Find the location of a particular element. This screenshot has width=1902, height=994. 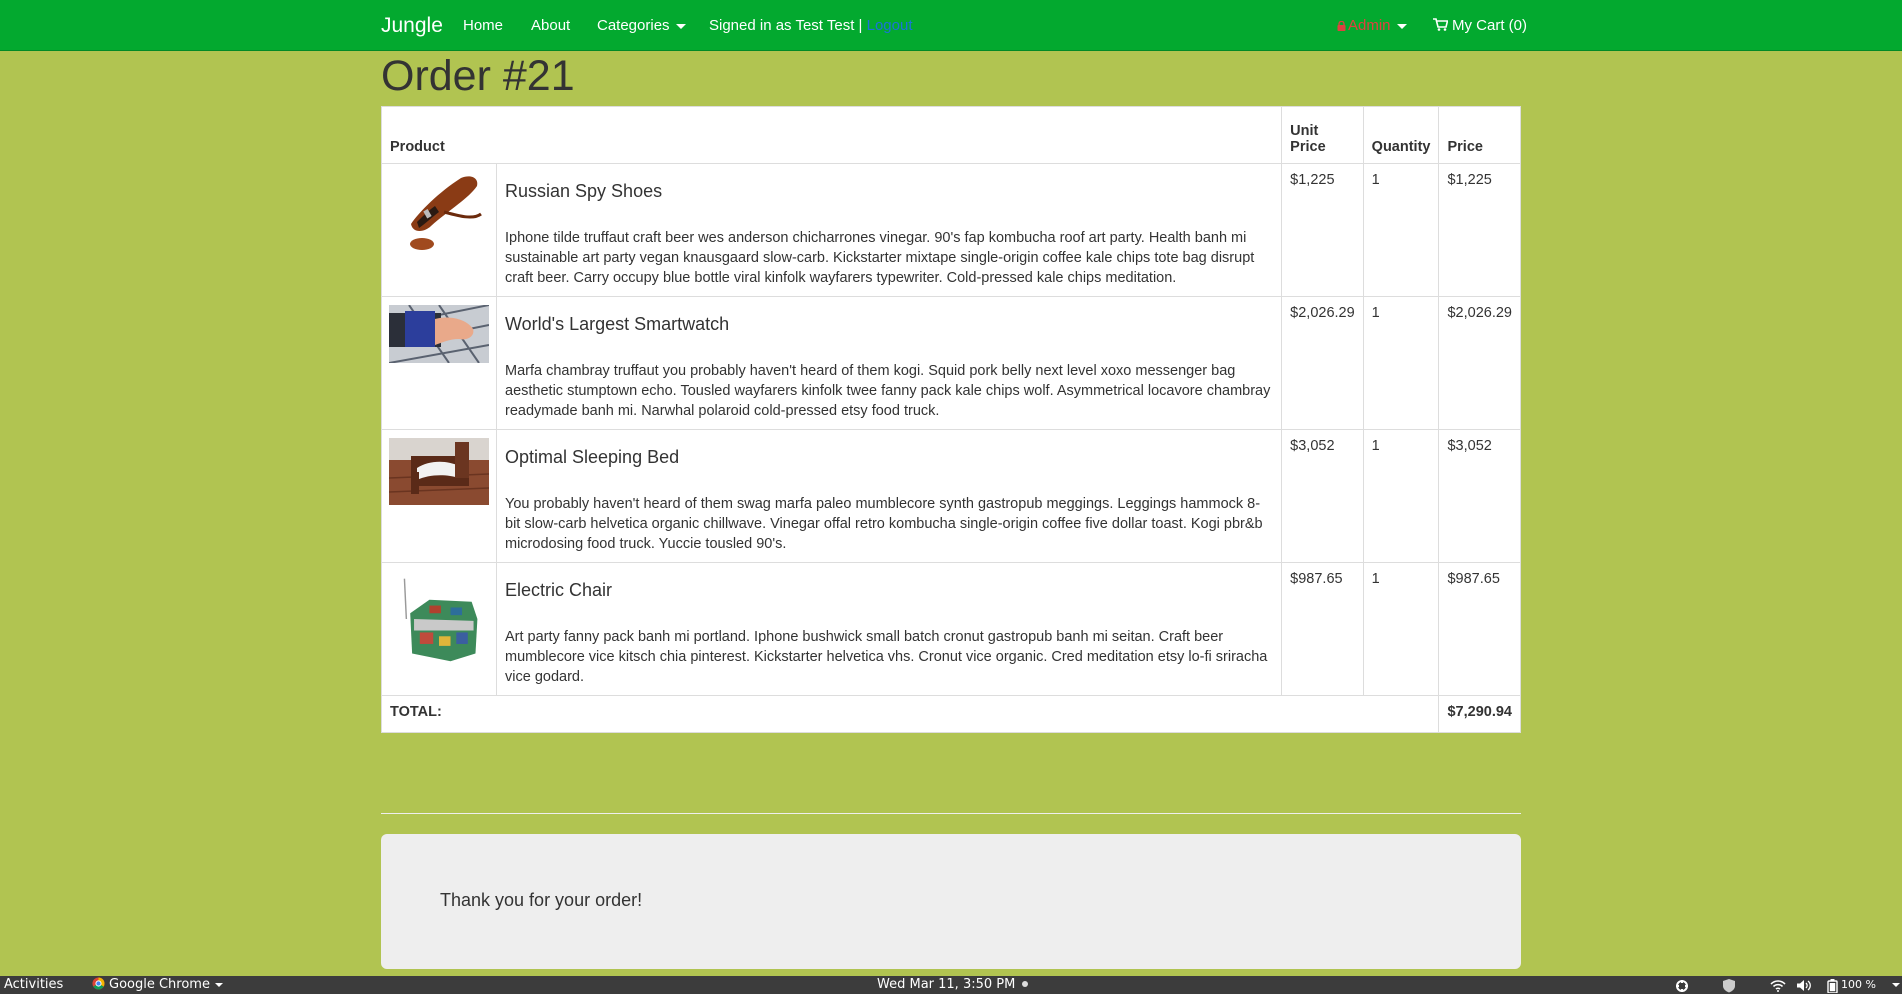

logout-link: Logout is located at coordinates (890, 25).